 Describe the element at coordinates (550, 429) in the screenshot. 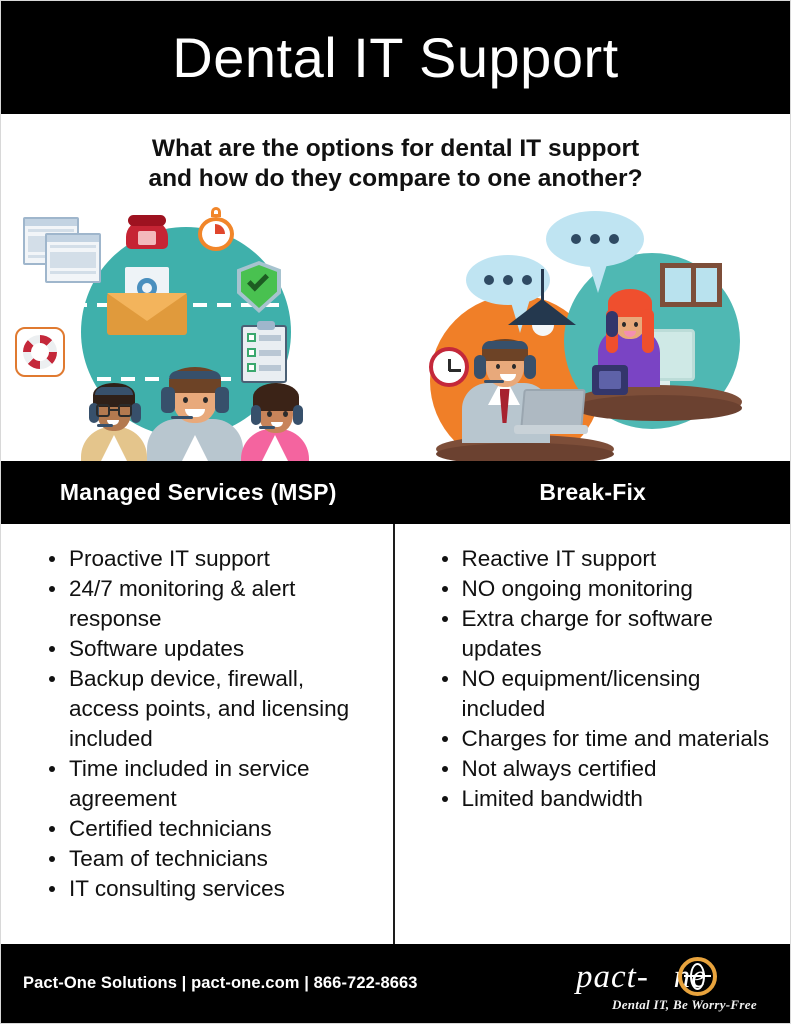

I see `laptop-base` at that location.